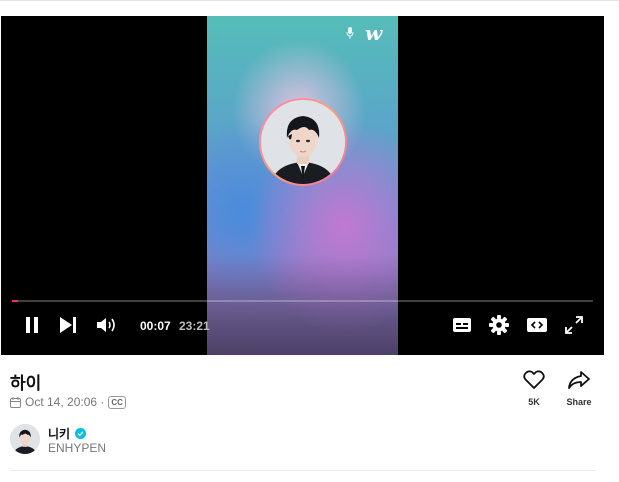 The image size is (619, 482). Describe the element at coordinates (117, 402) in the screenshot. I see `cc-badge: CC` at that location.